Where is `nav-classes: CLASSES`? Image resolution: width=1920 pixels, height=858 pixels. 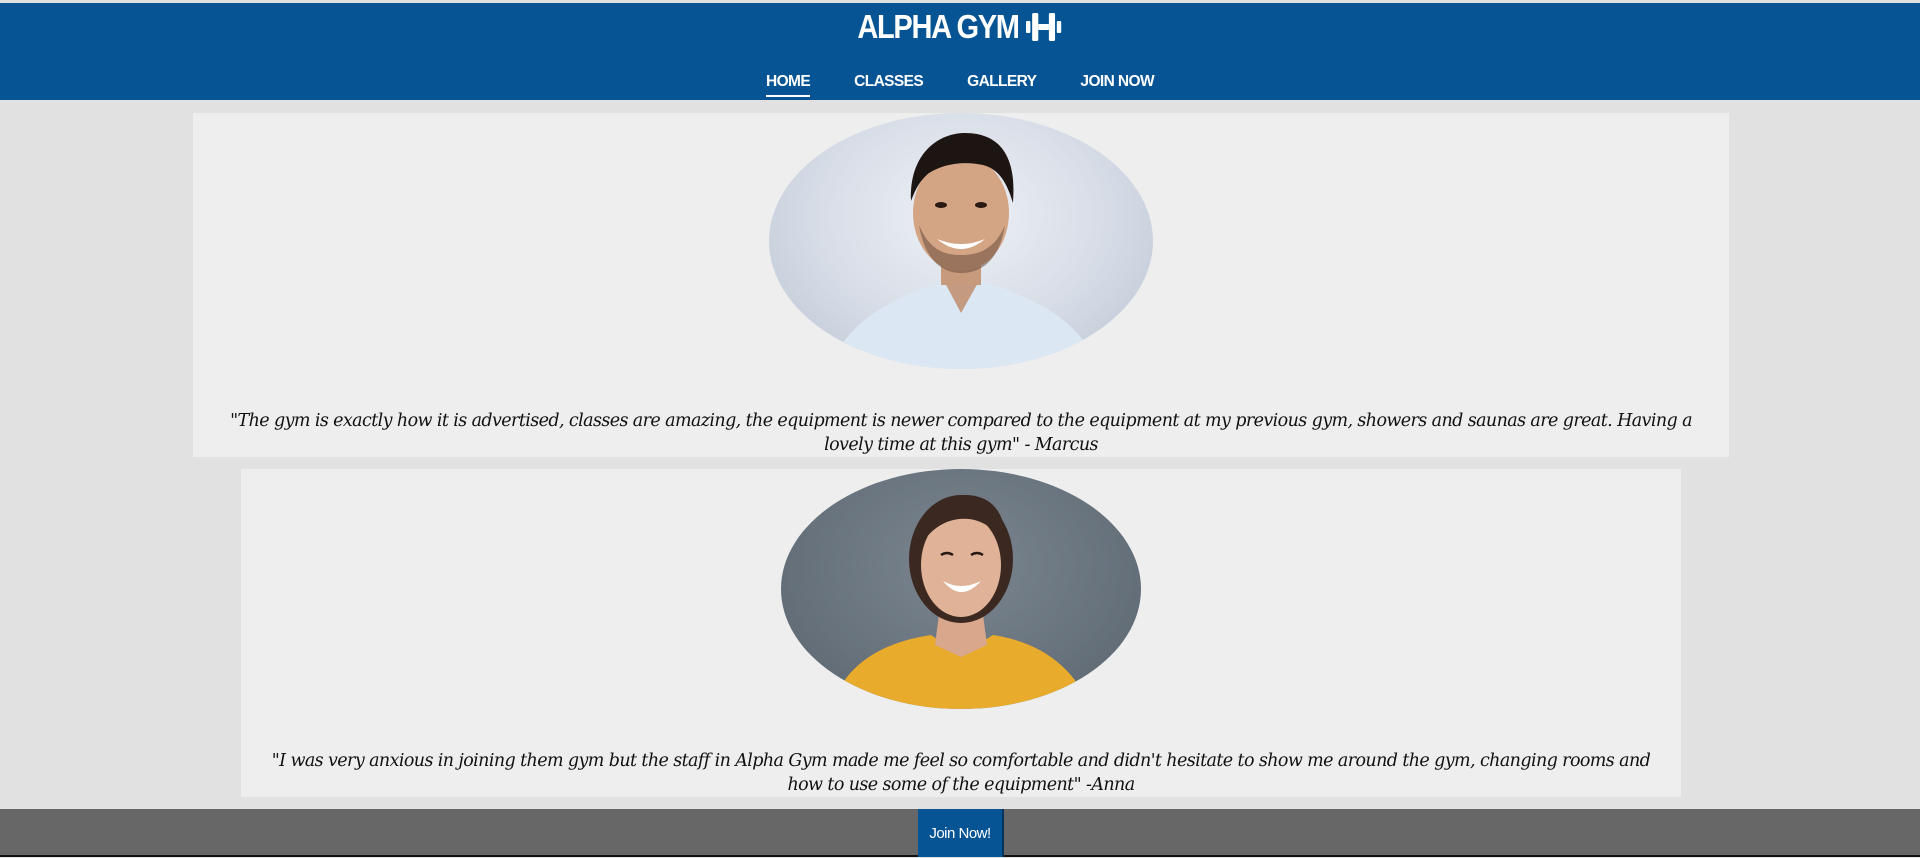
nav-classes: CLASSES is located at coordinates (889, 85).